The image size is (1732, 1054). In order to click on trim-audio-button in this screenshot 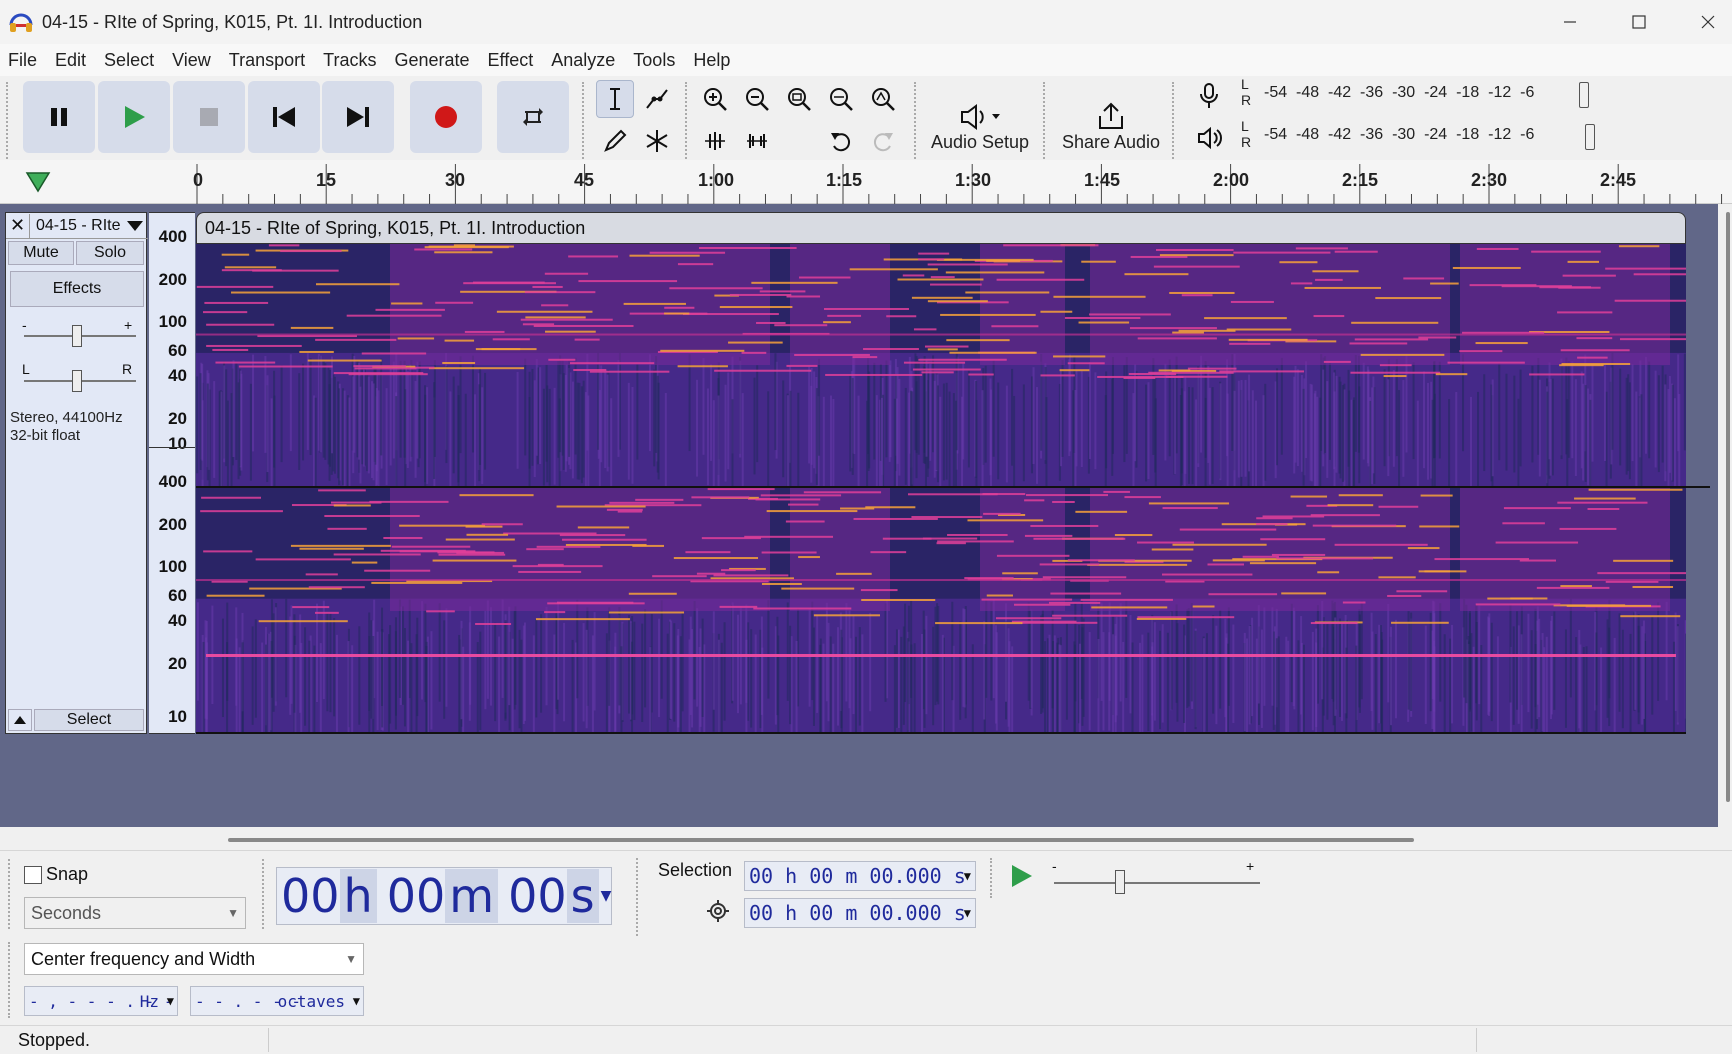, I will do `click(715, 141)`.